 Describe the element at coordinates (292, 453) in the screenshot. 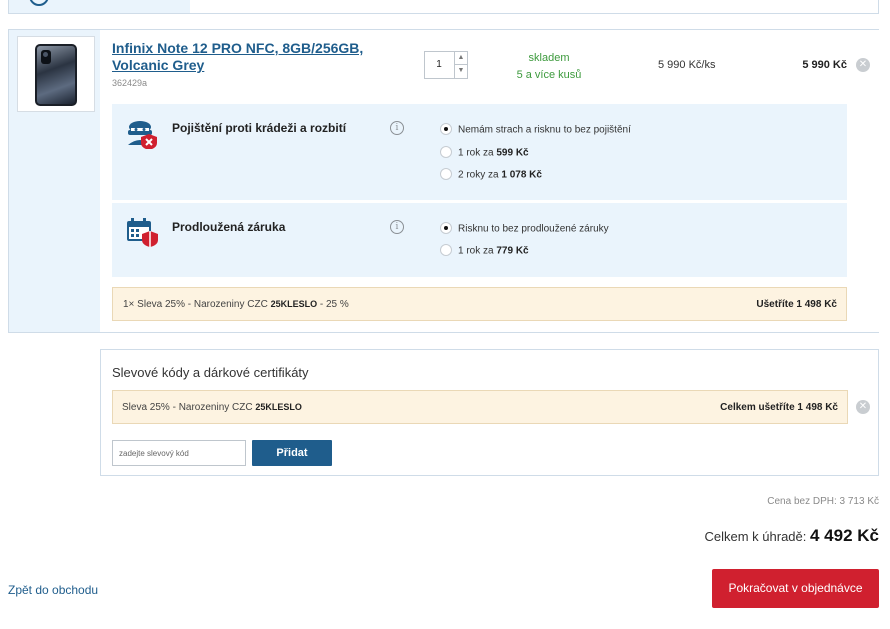

I see `add-coupon-button: Přidat` at that location.